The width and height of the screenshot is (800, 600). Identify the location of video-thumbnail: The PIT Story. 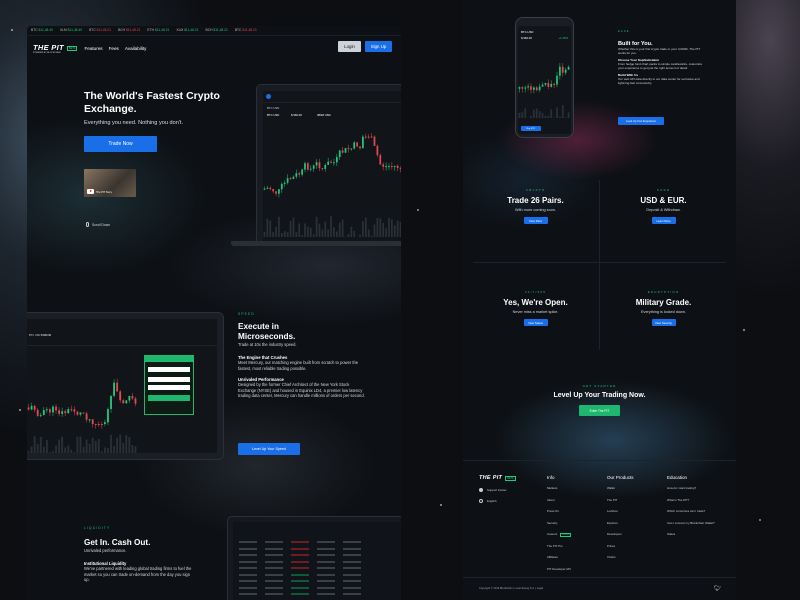
(110, 183).